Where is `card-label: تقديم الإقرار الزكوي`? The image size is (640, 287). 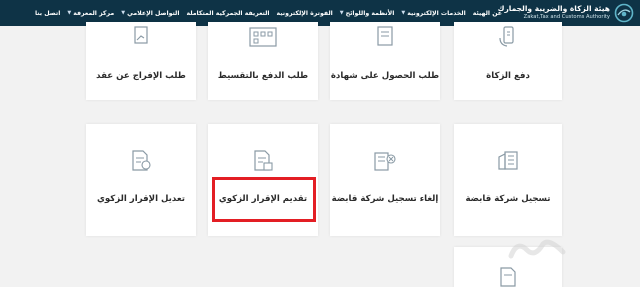 card-label: تقديم الإقرار الزكوي is located at coordinates (263, 199).